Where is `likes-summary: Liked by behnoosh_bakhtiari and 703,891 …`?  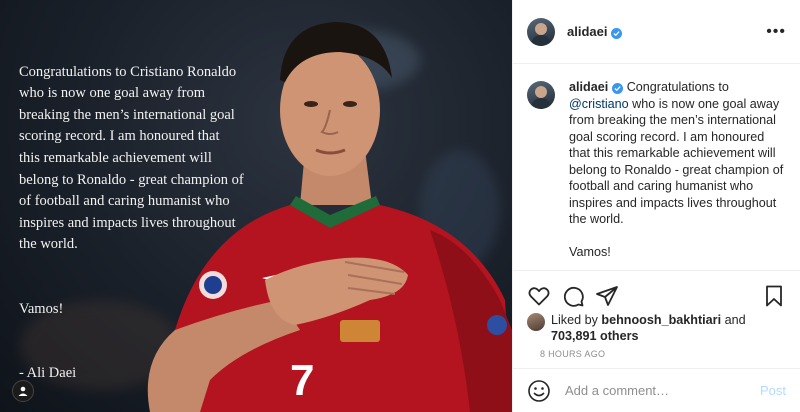 likes-summary: Liked by behnoosh_bakhtiari and 703,891 … is located at coordinates (656, 328).